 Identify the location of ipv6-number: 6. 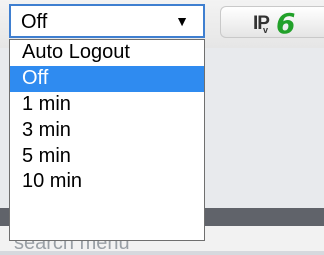
(286, 23).